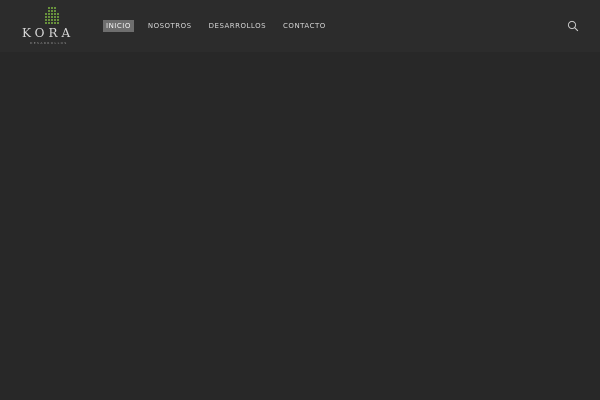  I want to click on nav-item-contacto: CONTACTO, so click(304, 26).